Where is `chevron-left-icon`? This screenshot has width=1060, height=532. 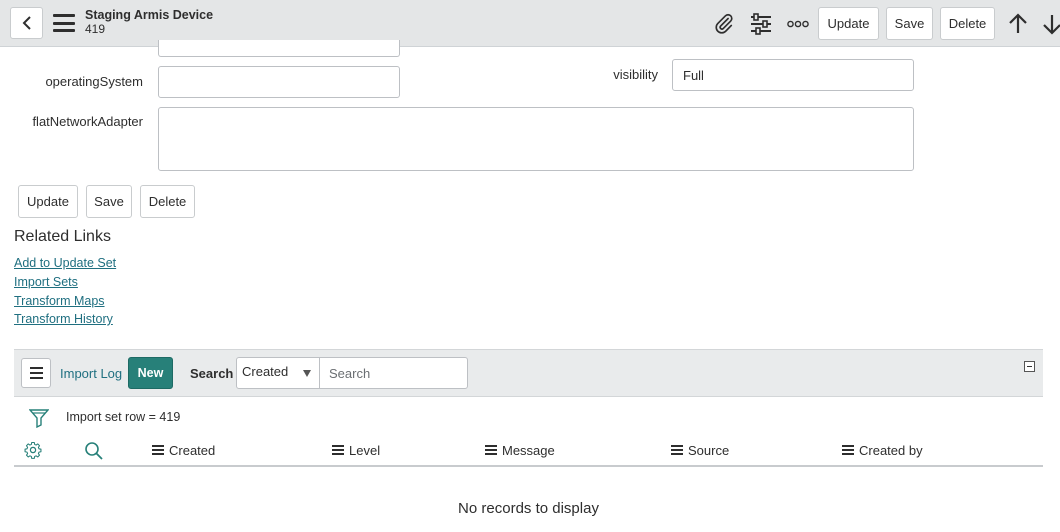
chevron-left-icon is located at coordinates (26, 23).